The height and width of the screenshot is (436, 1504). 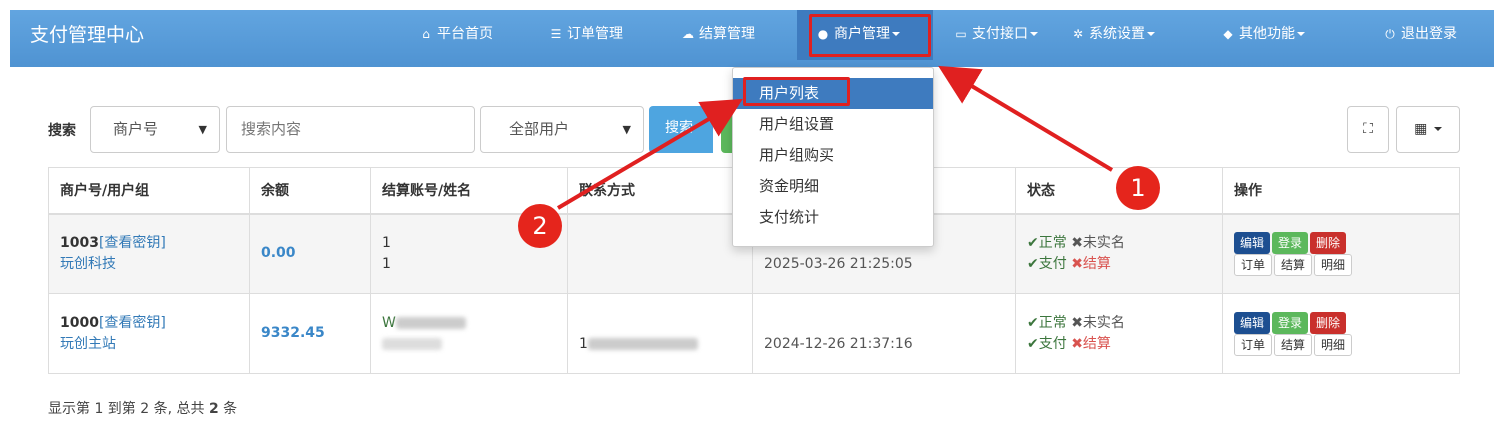 I want to click on step-badge-1: 1, so click(x=1138, y=188).